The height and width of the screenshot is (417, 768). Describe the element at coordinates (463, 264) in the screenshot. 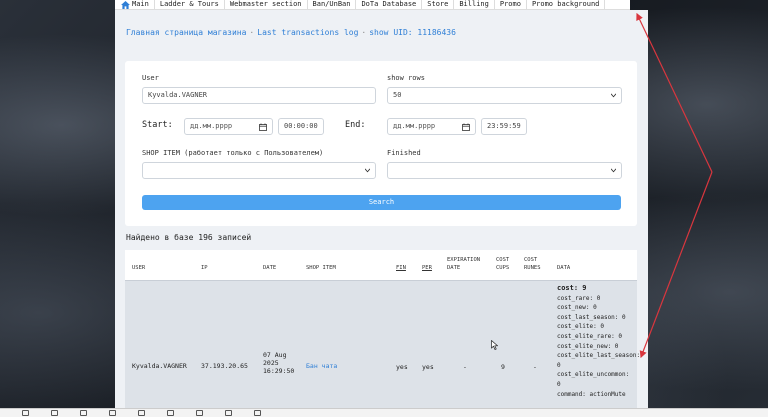

I see `header-expiration-date: EXPIRATION DATE` at that location.